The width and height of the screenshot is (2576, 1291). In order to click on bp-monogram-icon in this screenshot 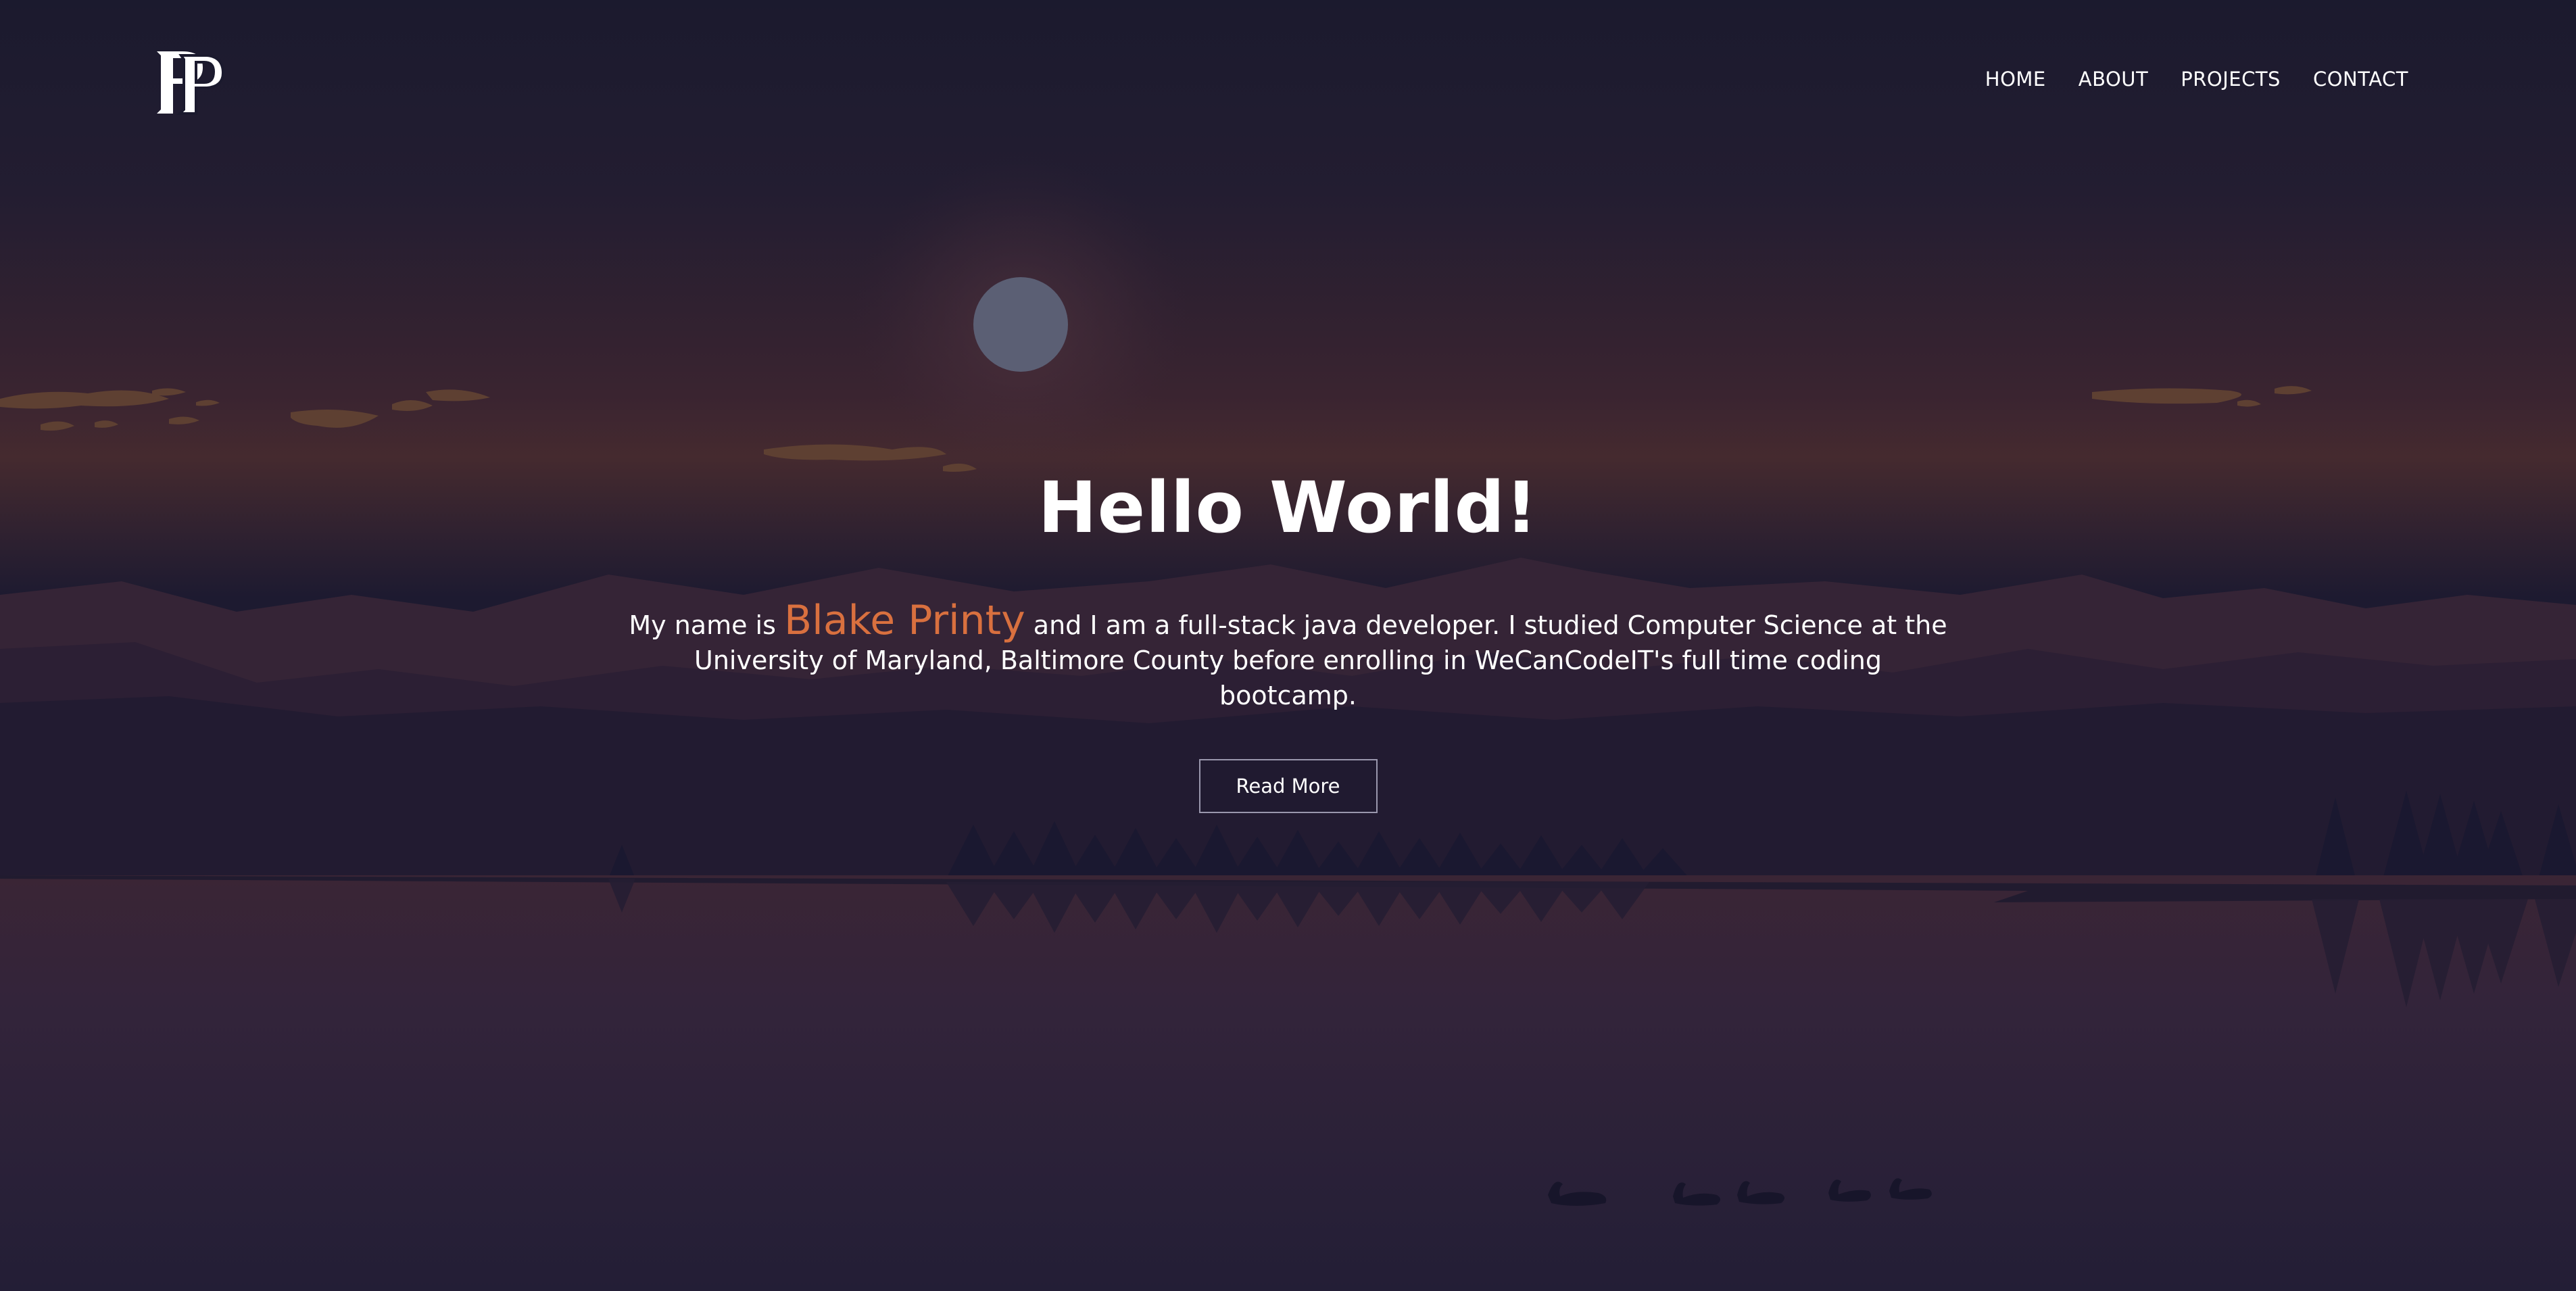, I will do `click(191, 83)`.